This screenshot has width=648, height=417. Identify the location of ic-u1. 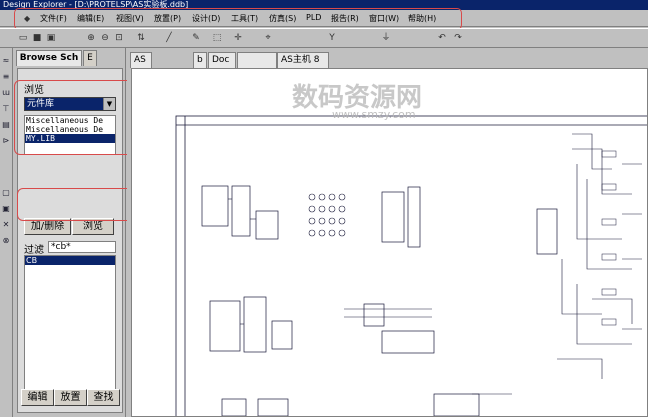
(215, 206).